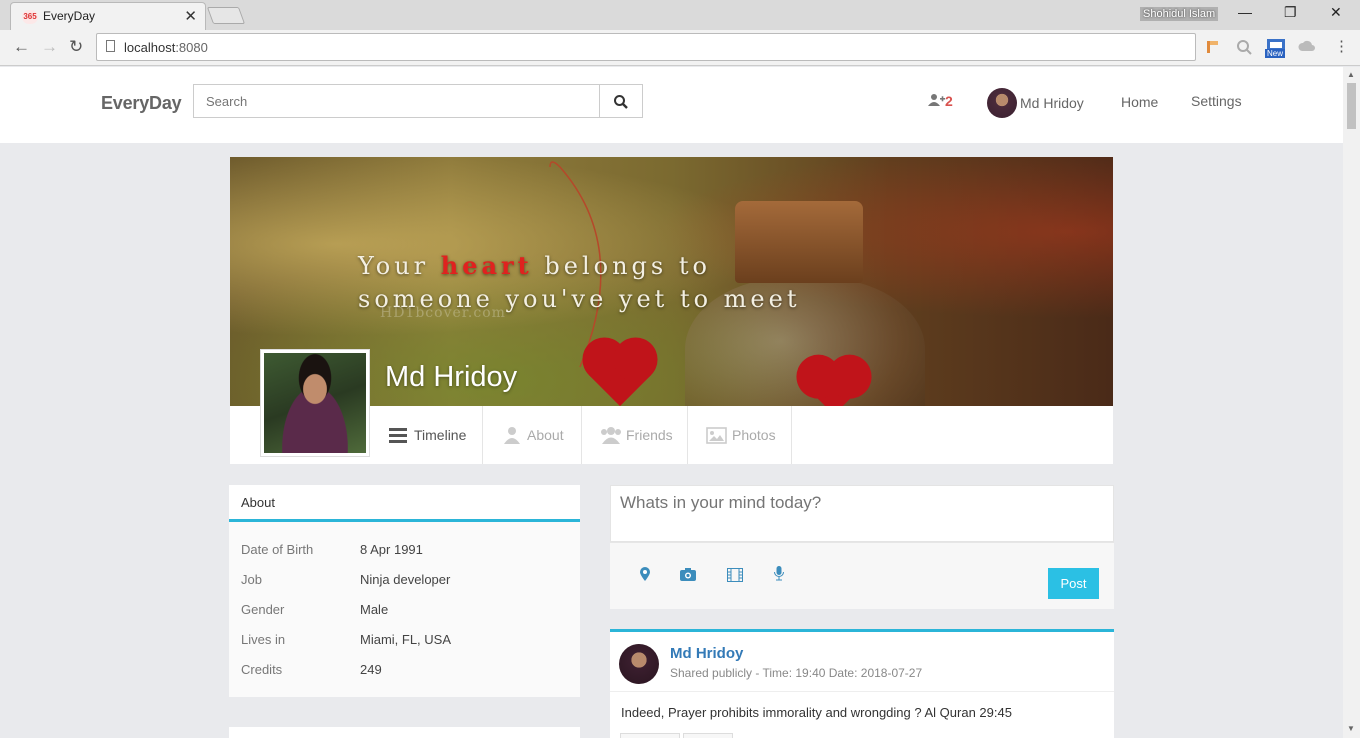 The width and height of the screenshot is (1360, 738). I want to click on about-value: Miami, FL, USA, so click(406, 639).